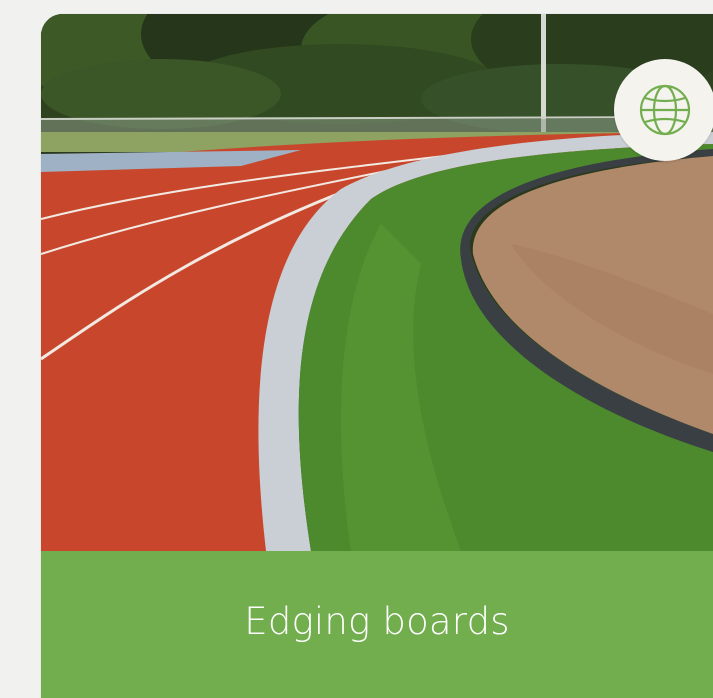  I want to click on globe-icon, so click(665, 110).